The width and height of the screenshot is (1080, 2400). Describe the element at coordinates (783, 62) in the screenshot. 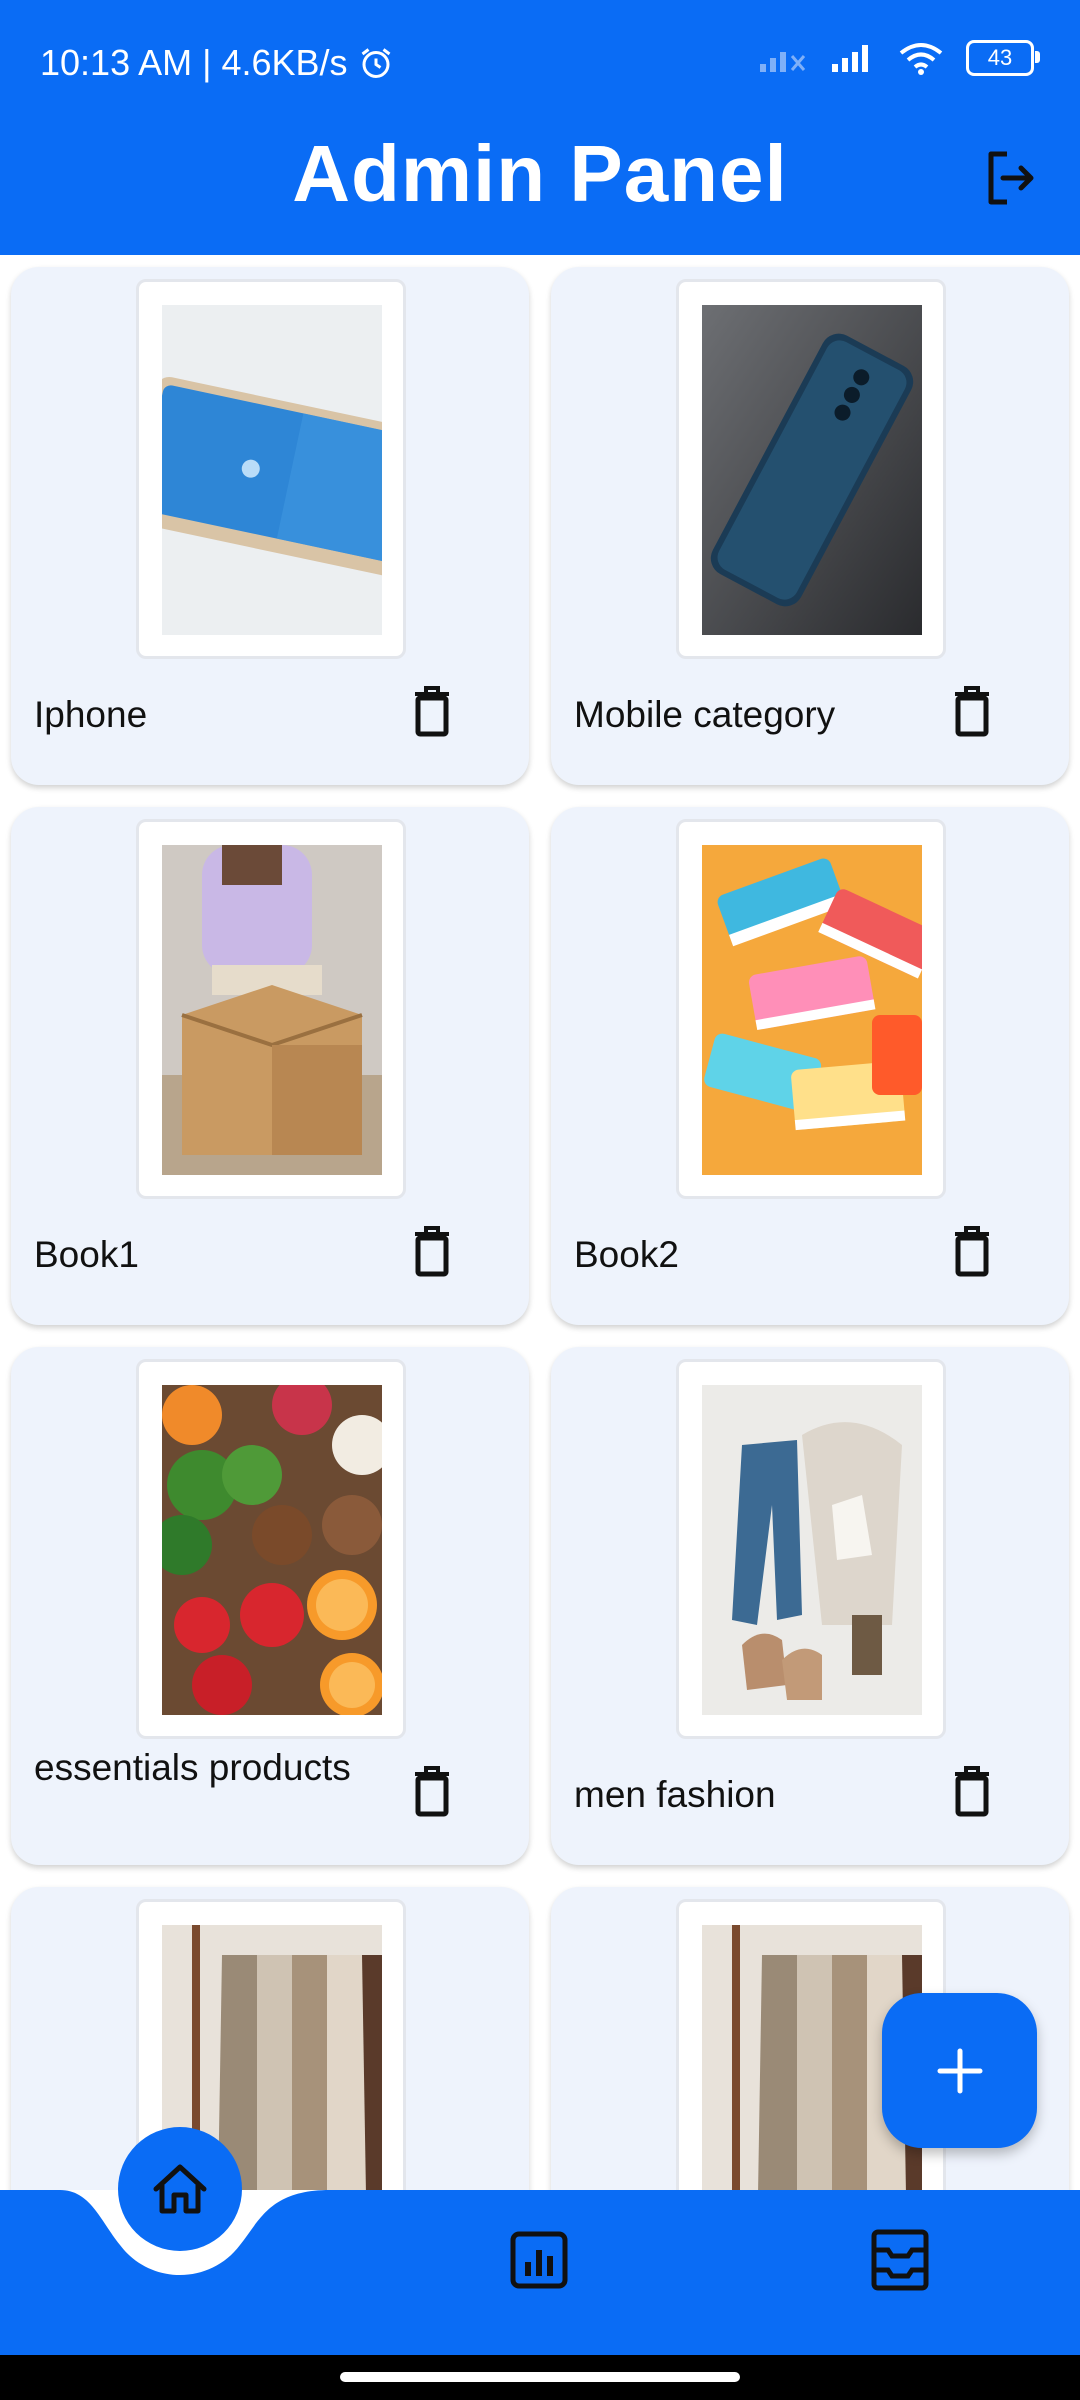

I see `signal-weak-icon` at that location.